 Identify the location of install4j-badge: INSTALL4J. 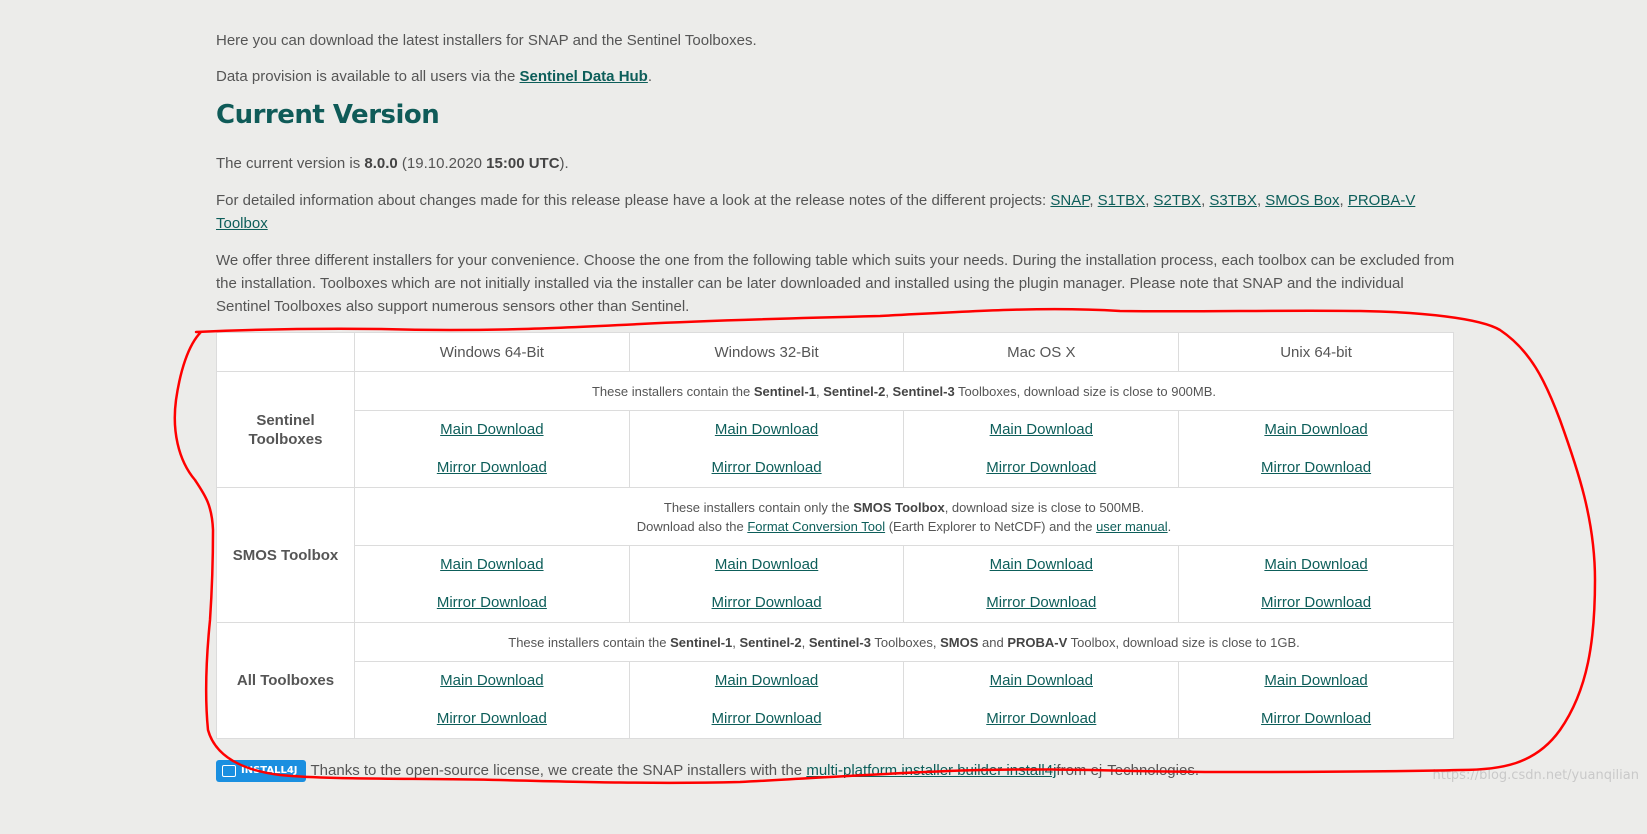
(261, 770).